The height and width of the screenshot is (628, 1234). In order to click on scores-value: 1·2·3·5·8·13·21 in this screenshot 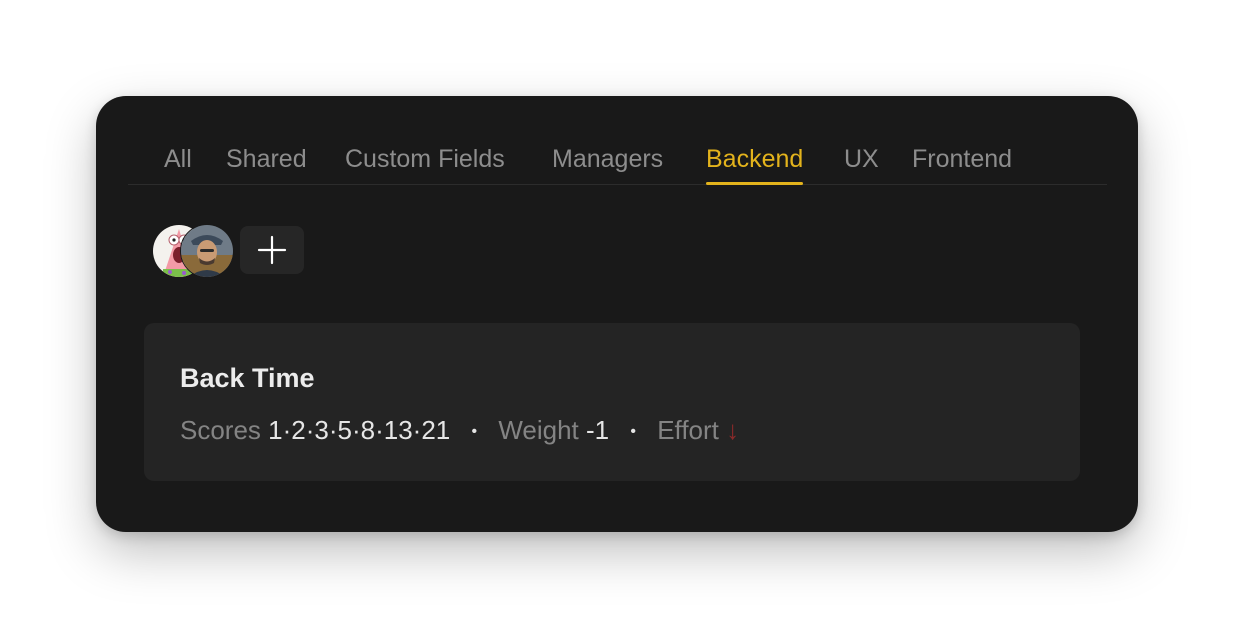, I will do `click(359, 430)`.